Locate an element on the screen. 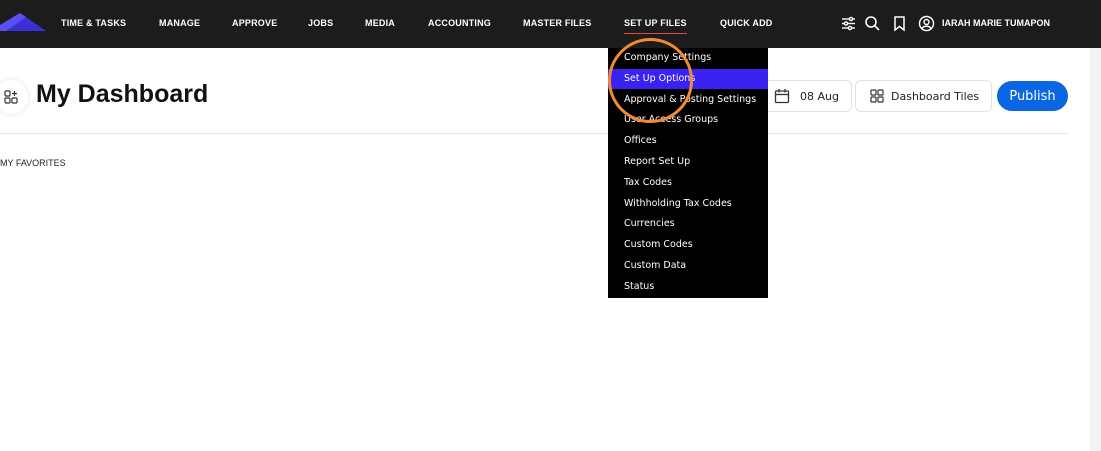 This screenshot has height=451, width=1101. nav-approve: APPROVE is located at coordinates (254, 23).